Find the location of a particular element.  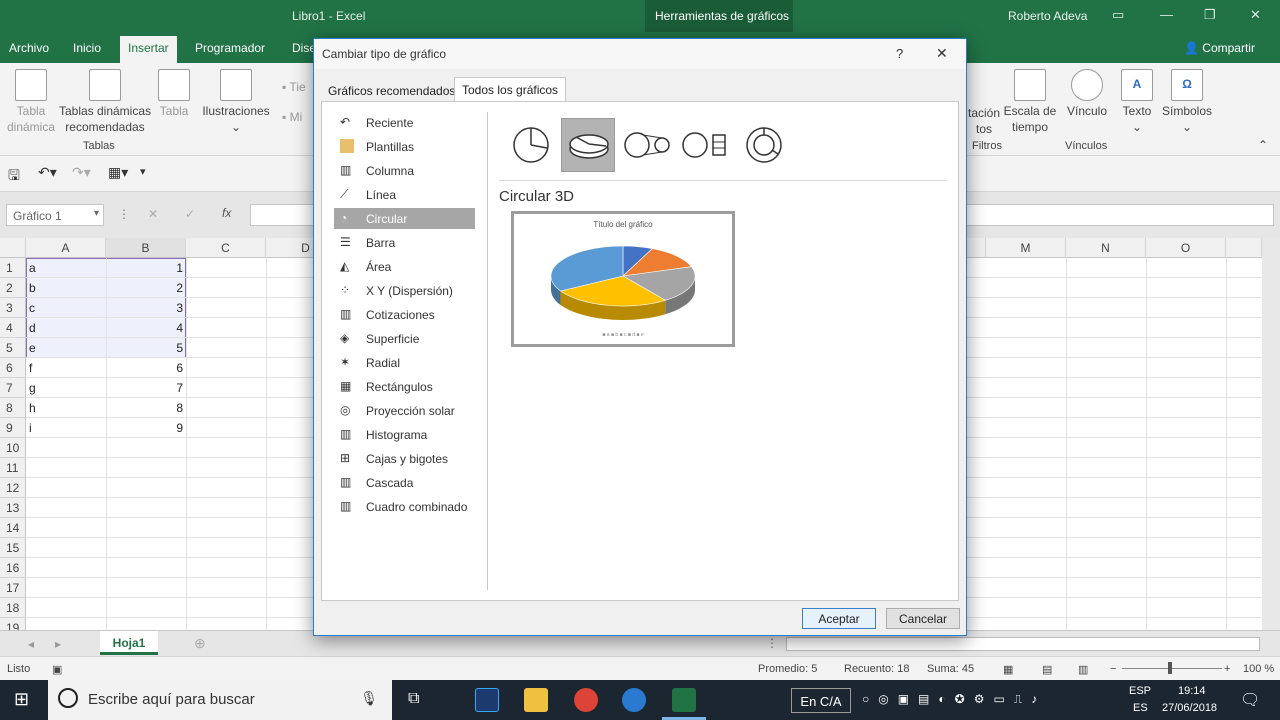

timeline-button: Escala de tiempo is located at coordinates (1030, 102).